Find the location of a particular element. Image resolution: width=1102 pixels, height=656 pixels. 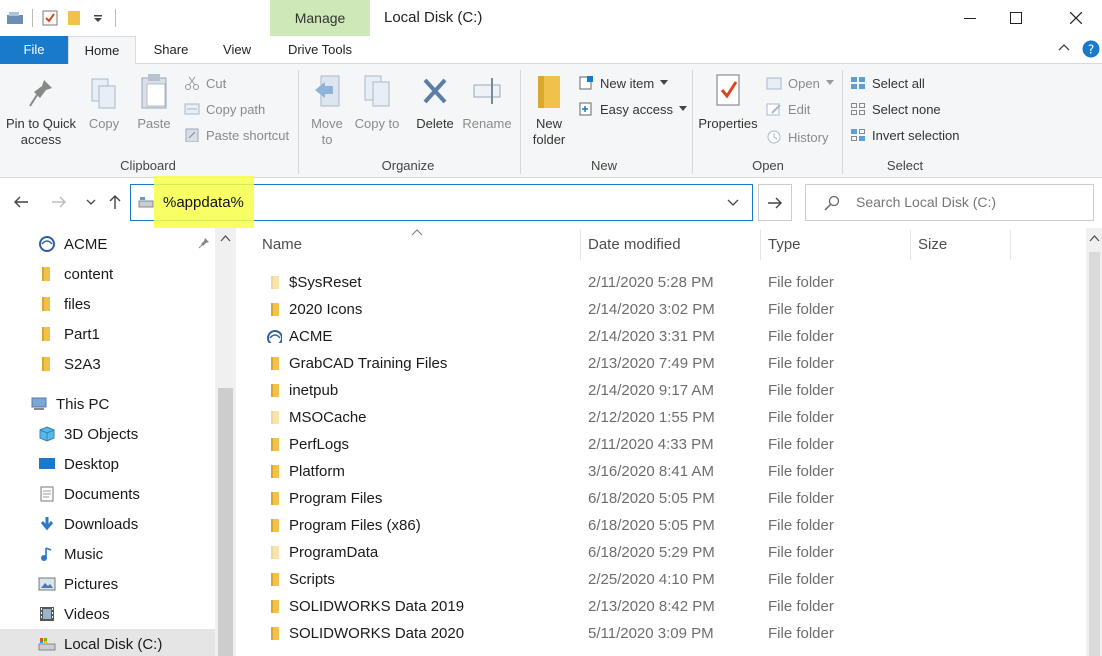

tab-drive-tools: Drive Tools is located at coordinates (320, 50).